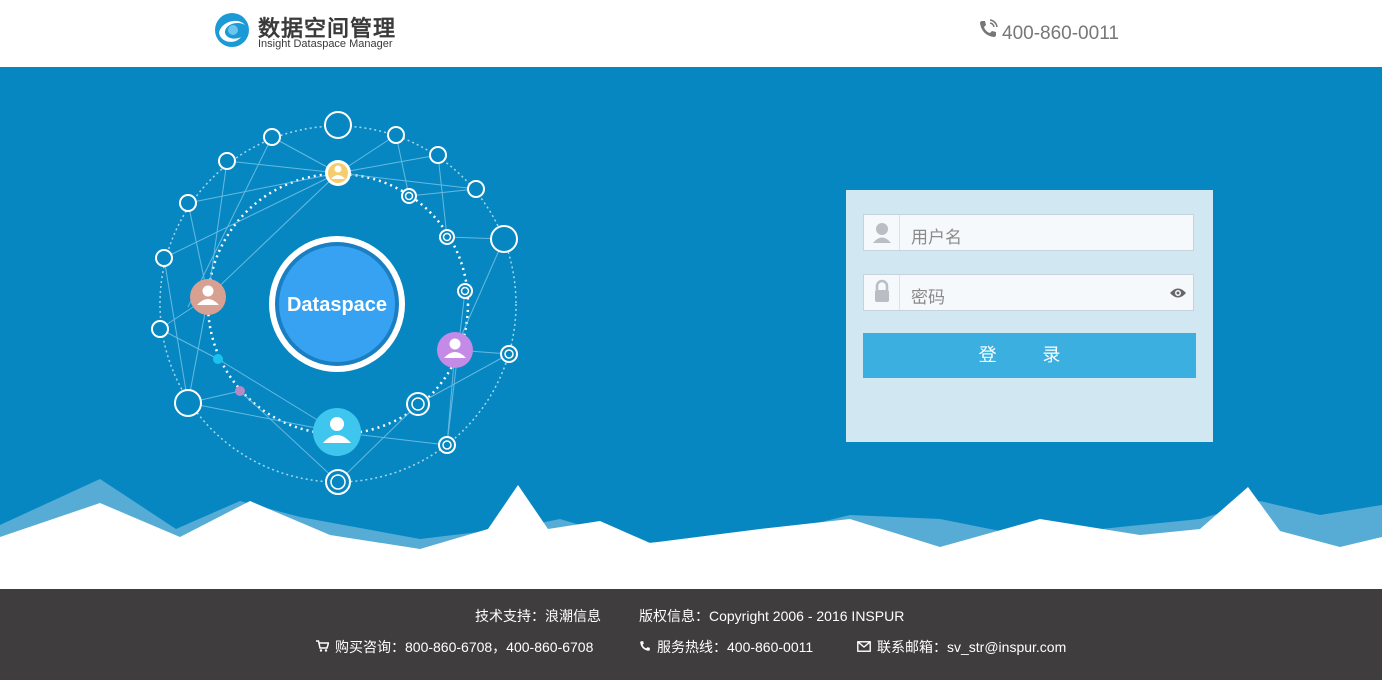 This screenshot has width=1382, height=680. I want to click on copyright-label: 版权信息：, so click(674, 616).